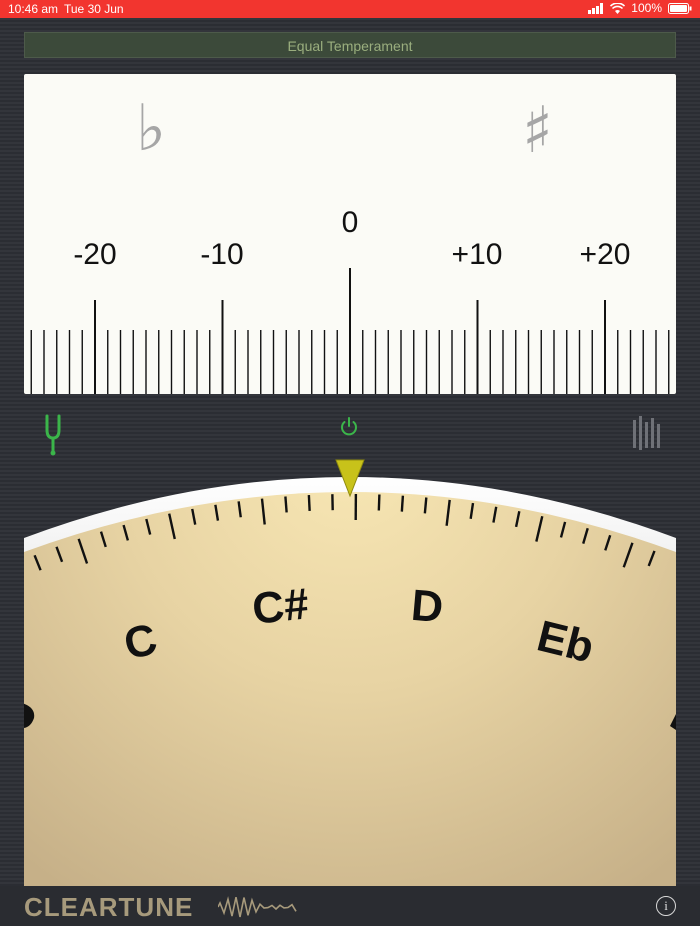  What do you see at coordinates (666, 906) in the screenshot?
I see `info-icon: i` at bounding box center [666, 906].